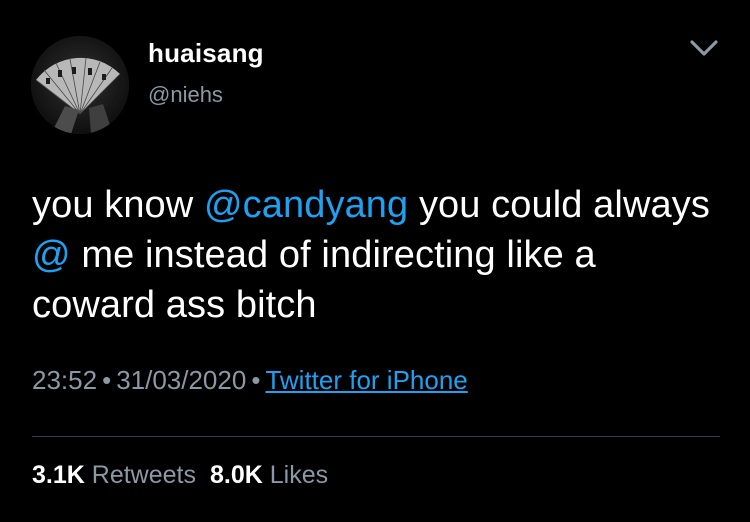 The width and height of the screenshot is (750, 522). What do you see at coordinates (250, 380) in the screenshot?
I see `tweet-meta: 23:52 • 31/03/2020 • Twitter for iPhone` at bounding box center [250, 380].